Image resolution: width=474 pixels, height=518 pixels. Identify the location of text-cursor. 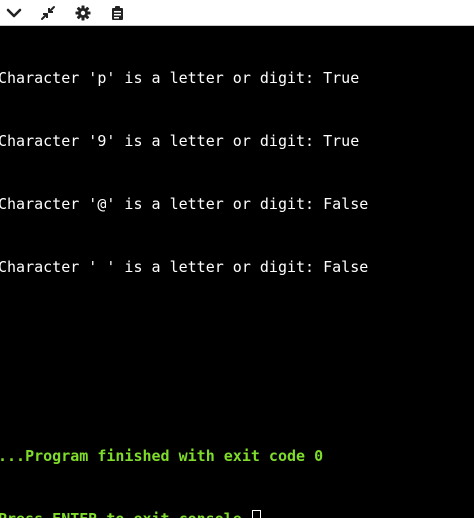
(256, 514).